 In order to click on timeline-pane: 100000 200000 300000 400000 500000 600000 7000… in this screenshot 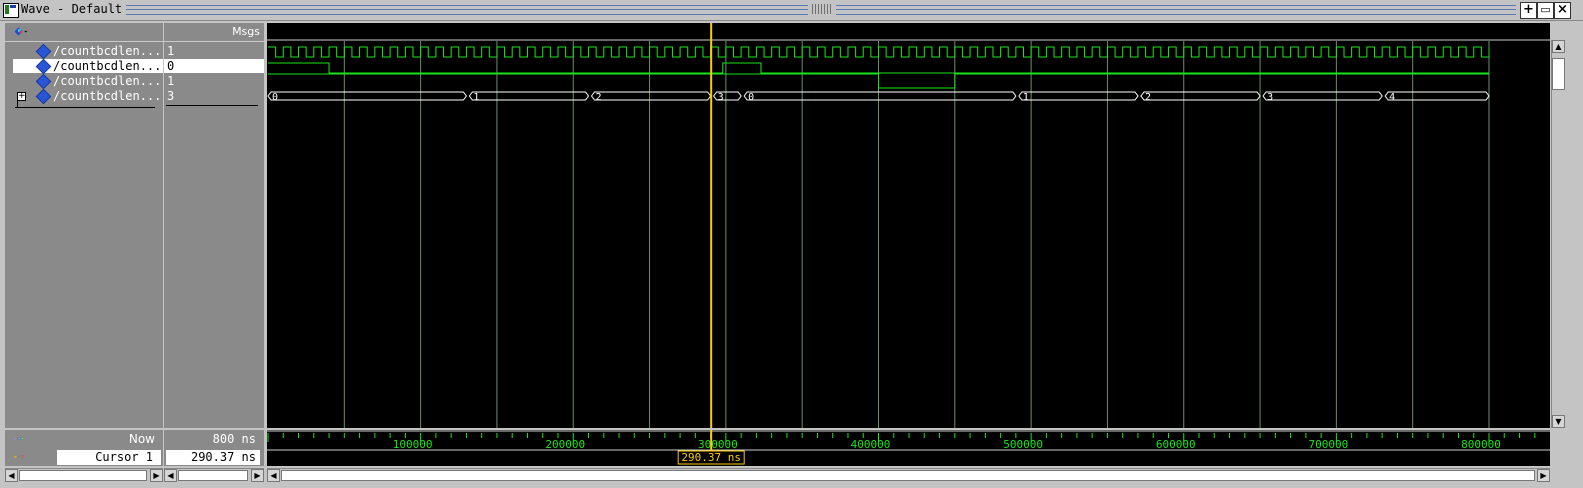, I will do `click(908, 448)`.